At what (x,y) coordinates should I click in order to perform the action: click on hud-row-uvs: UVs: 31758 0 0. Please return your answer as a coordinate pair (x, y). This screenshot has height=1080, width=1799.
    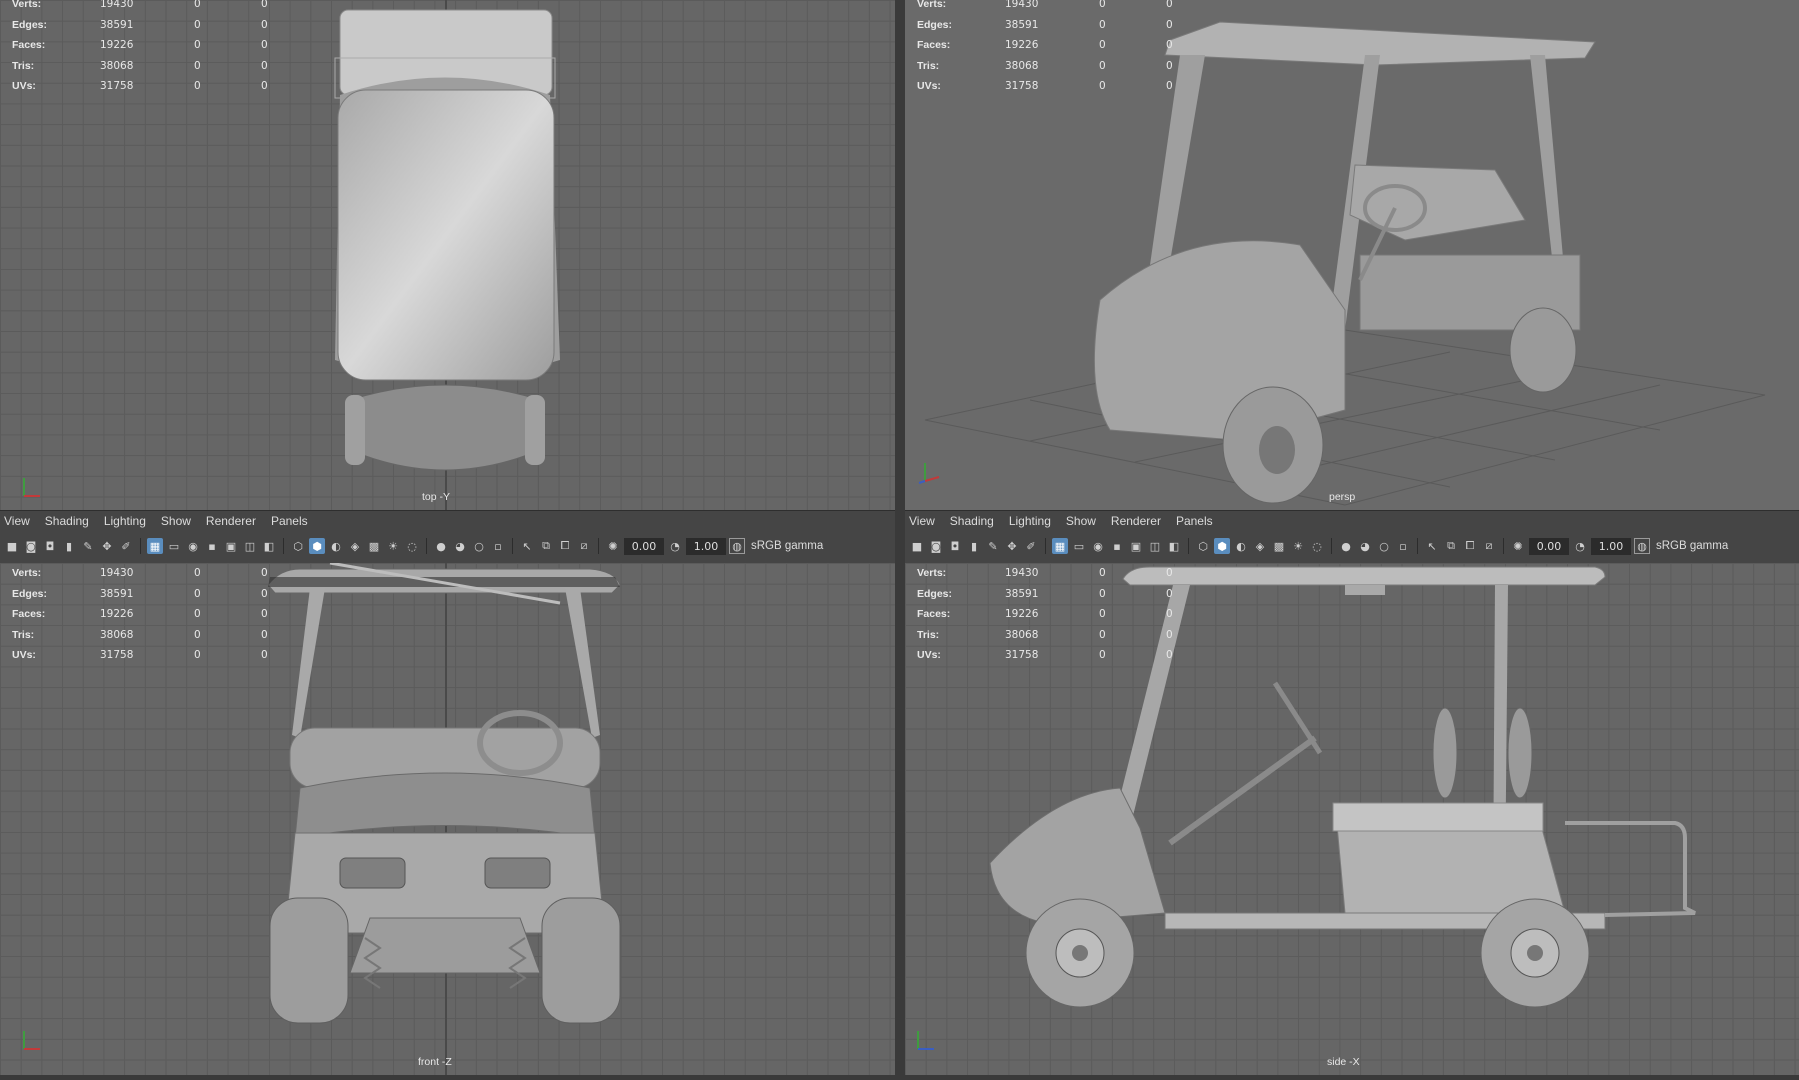
    Looking at the image, I should click on (1045, 655).